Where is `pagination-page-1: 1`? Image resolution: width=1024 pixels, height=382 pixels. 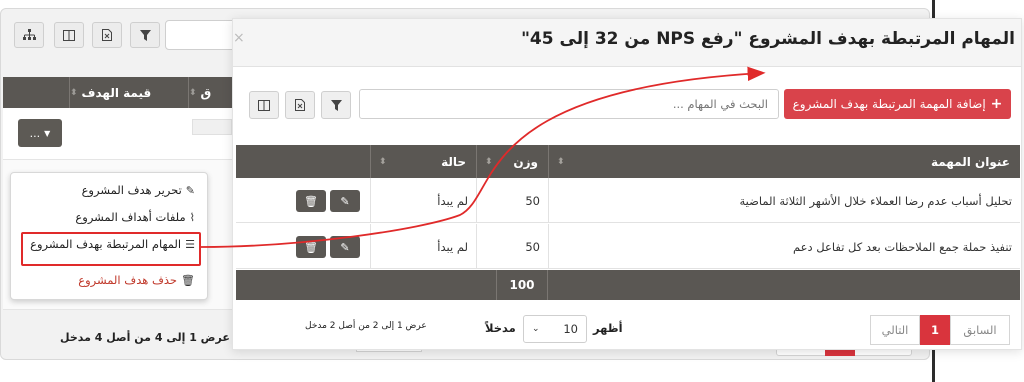 pagination-page-1: 1 is located at coordinates (935, 330).